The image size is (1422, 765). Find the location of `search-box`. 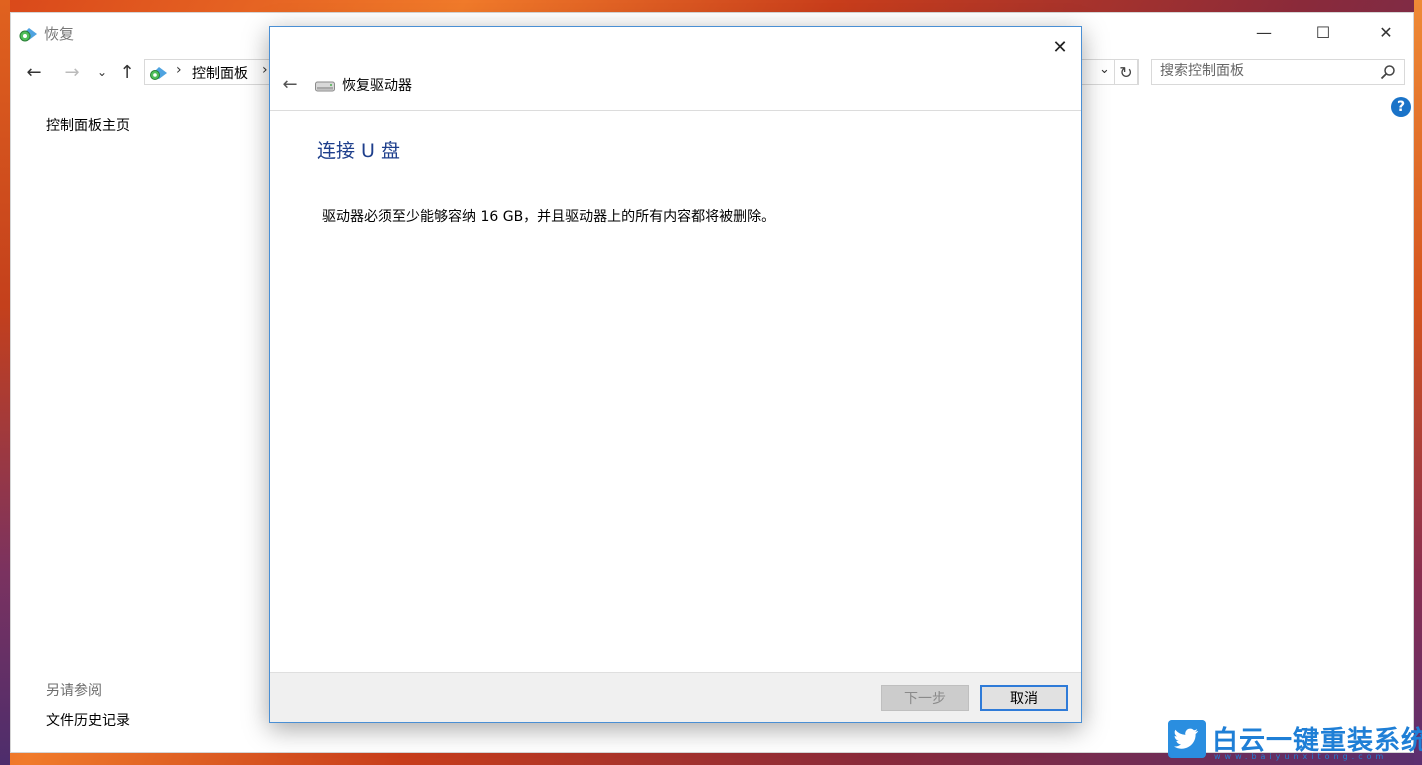

search-box is located at coordinates (1278, 72).